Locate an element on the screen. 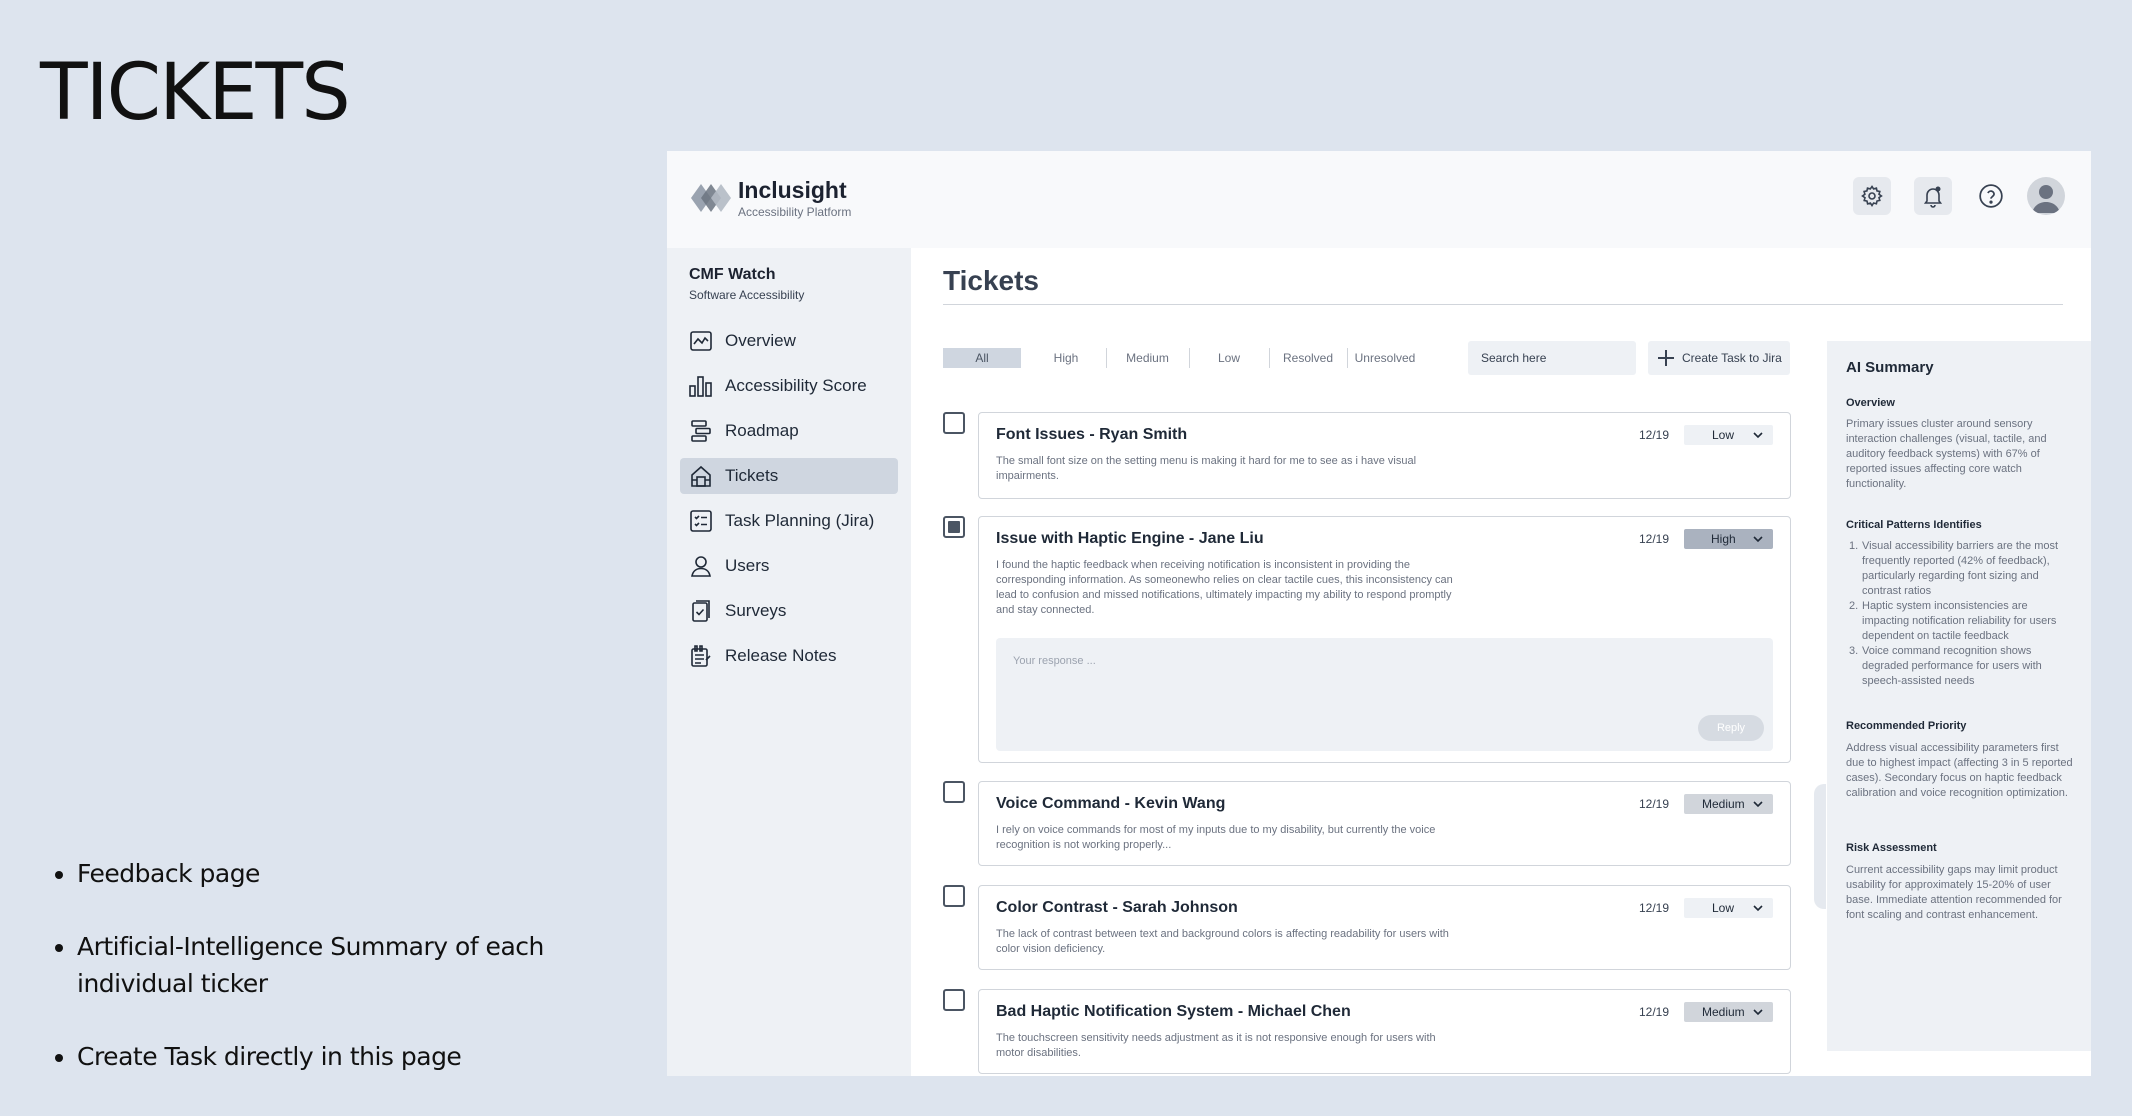  filter-high: High is located at coordinates (1066, 358).